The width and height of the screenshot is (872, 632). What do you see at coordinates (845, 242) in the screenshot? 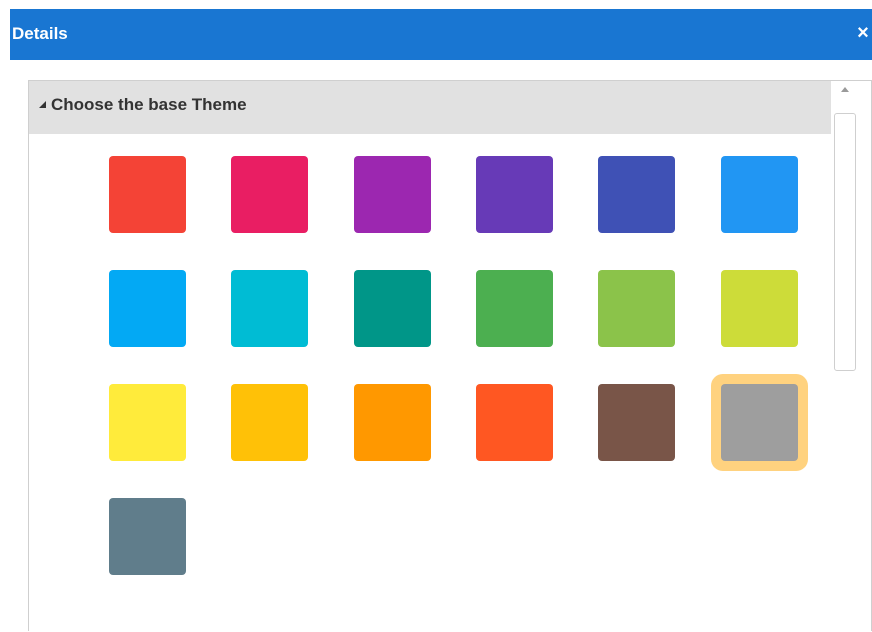
I see `scrollbar-thumb` at bounding box center [845, 242].